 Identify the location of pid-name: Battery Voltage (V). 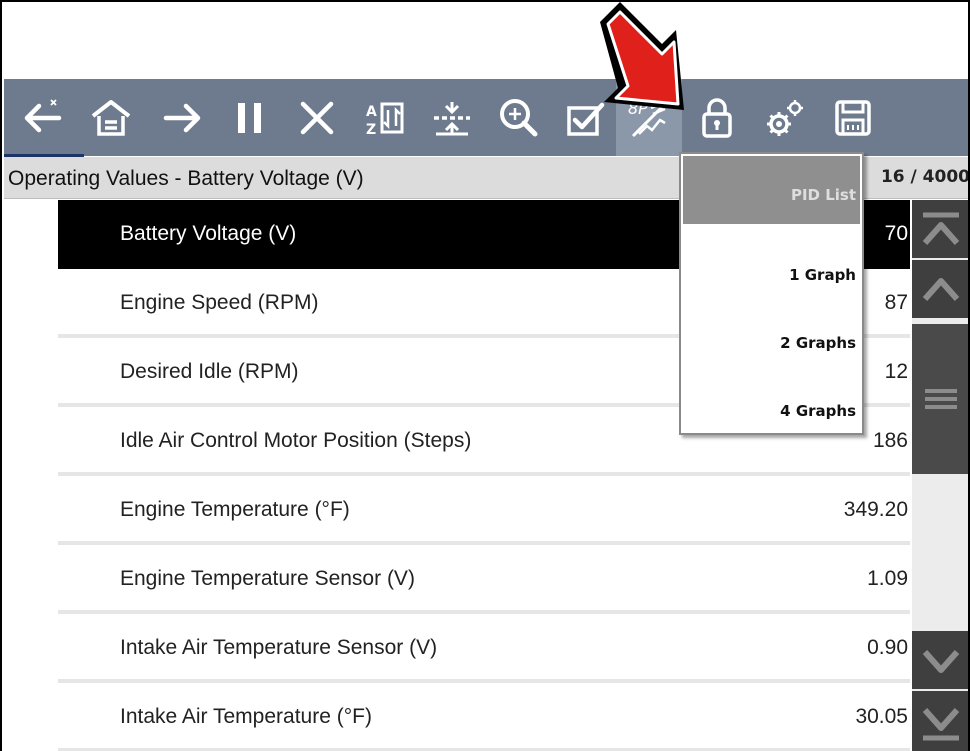
(208, 233).